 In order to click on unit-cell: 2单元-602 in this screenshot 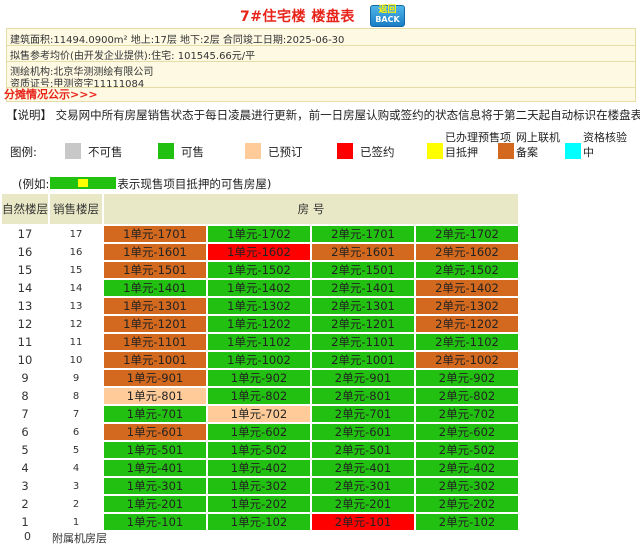, I will do `click(467, 432)`.